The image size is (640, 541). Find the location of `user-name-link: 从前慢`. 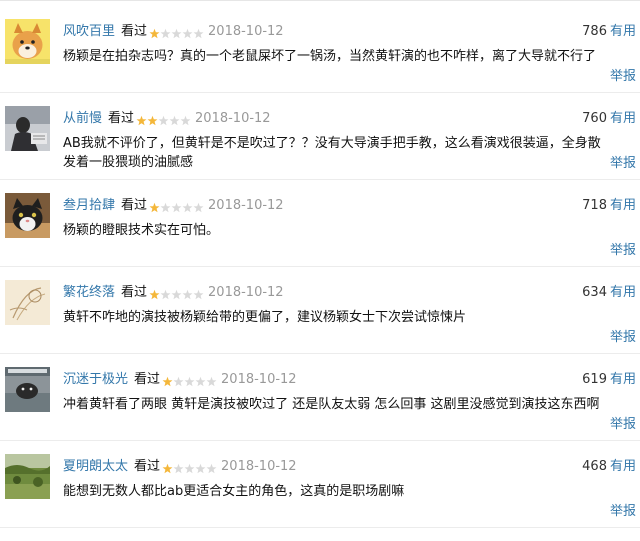

user-name-link: 从前慢 is located at coordinates (82, 118).